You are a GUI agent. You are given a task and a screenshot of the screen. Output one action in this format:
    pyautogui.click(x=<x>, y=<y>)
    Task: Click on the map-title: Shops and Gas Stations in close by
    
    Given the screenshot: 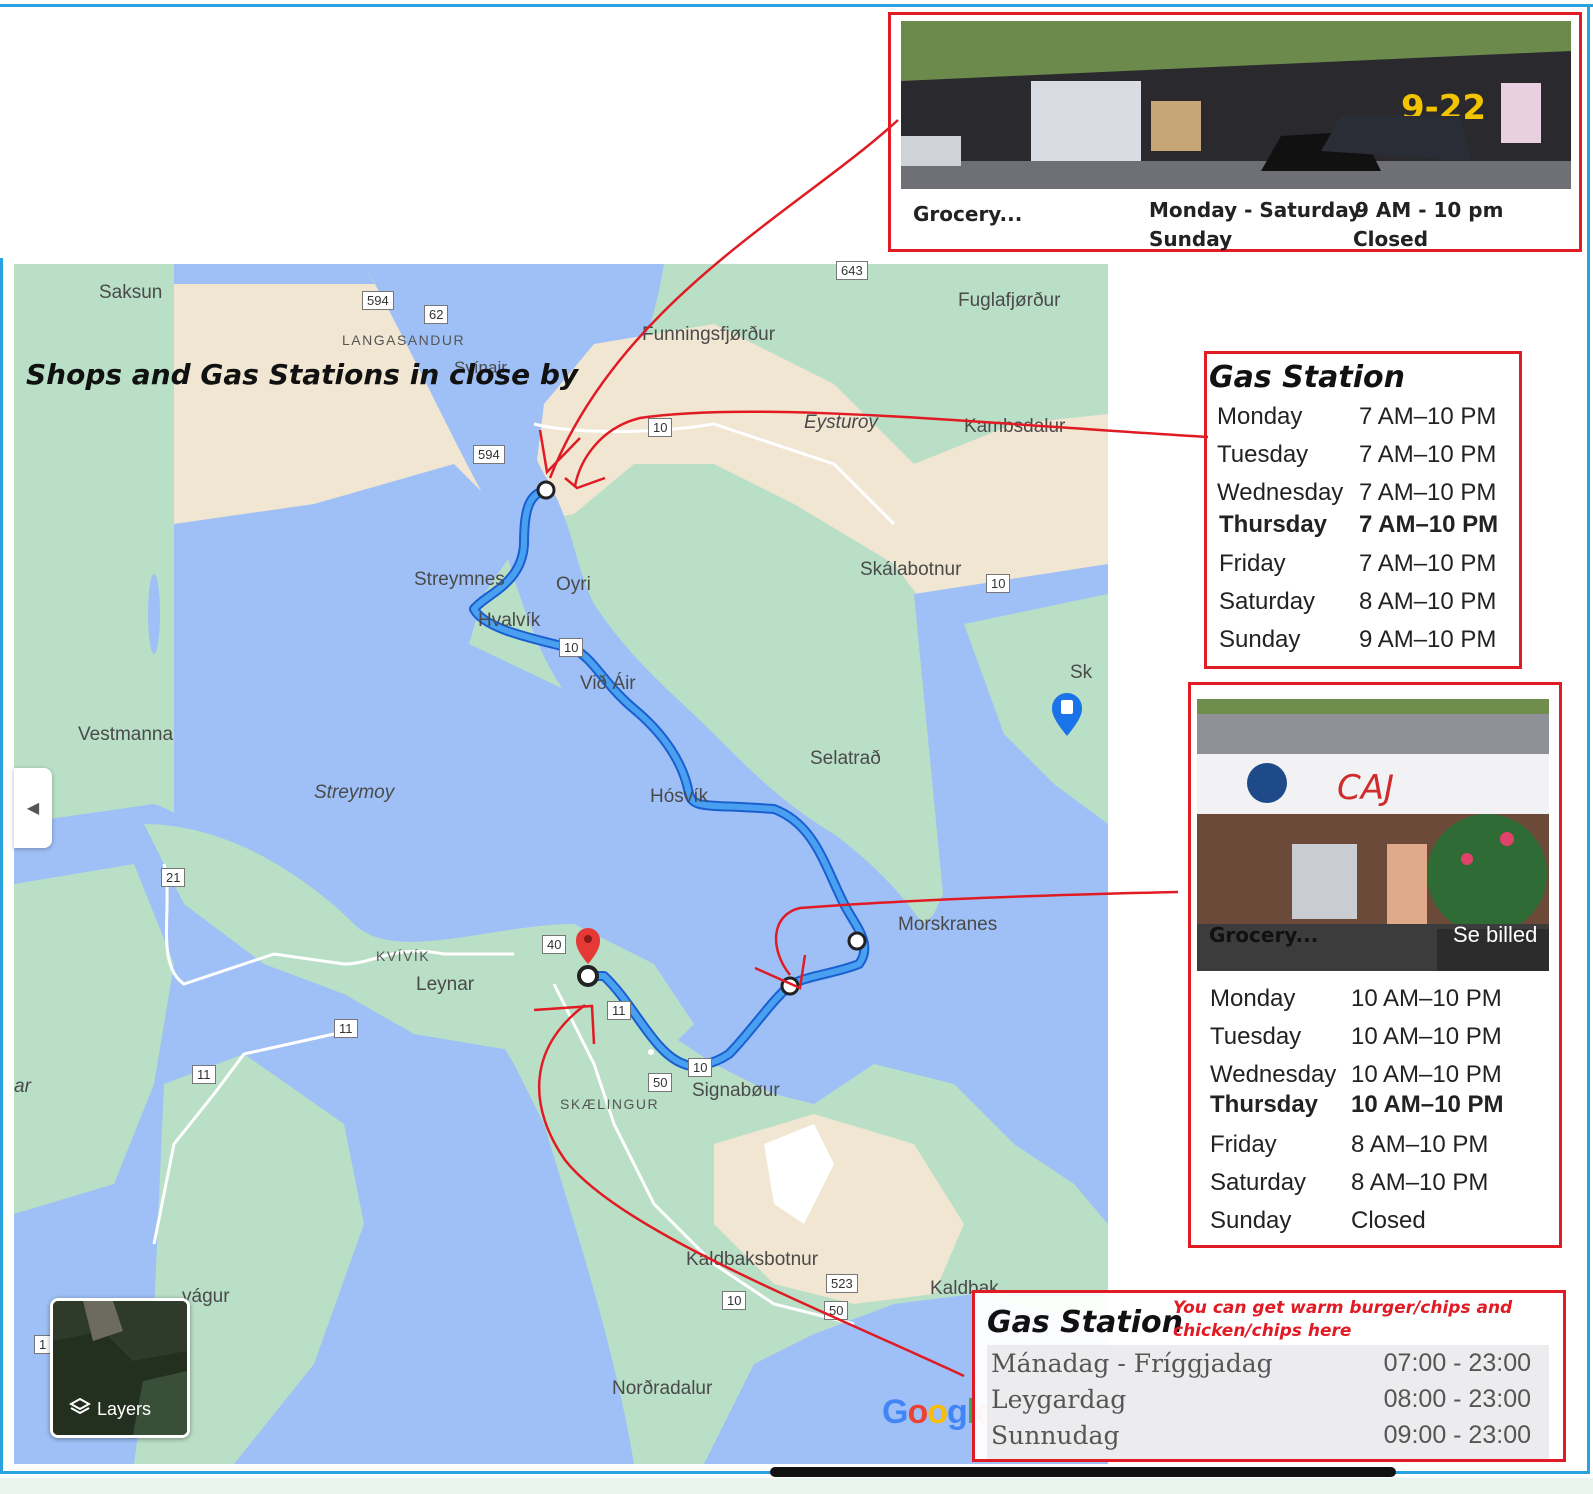 What is the action you would take?
    pyautogui.click(x=302, y=374)
    